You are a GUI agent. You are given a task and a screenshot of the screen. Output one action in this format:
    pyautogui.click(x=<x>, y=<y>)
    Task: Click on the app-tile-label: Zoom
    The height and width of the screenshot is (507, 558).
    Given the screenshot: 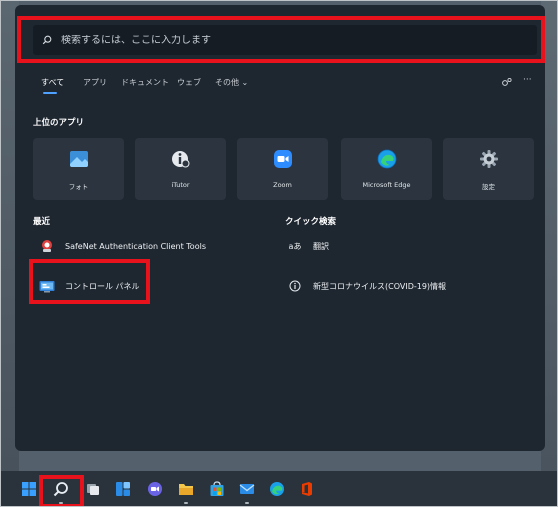 What is the action you would take?
    pyautogui.click(x=282, y=185)
    